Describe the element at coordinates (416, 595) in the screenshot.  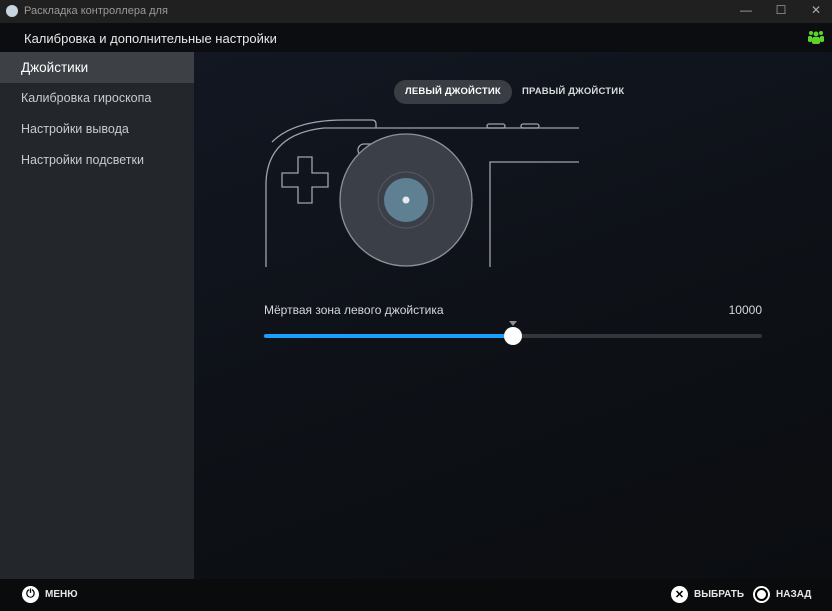
I see `footer: ⏻ МЕНЮ ✕ ВЫБРАТЬ НАЗАД` at that location.